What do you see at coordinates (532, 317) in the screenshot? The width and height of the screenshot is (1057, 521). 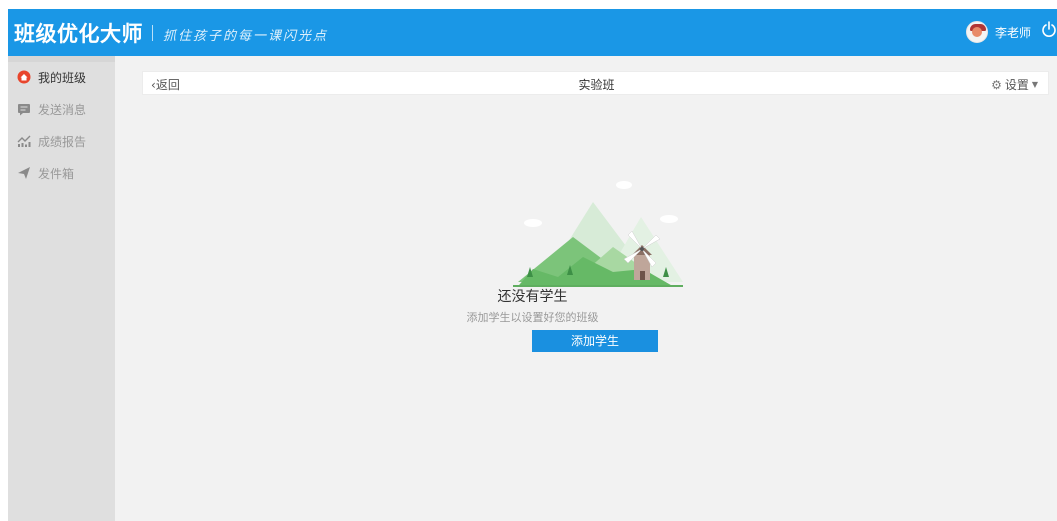 I see `empty-state-subtitle: 添加学生以设置好您的班级` at bounding box center [532, 317].